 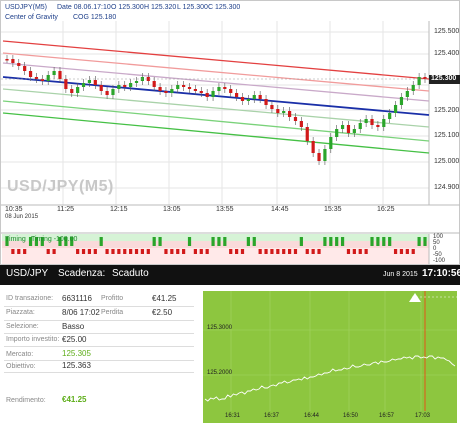 I want to click on axis-date: 08 Jun 2015, so click(x=22, y=217).